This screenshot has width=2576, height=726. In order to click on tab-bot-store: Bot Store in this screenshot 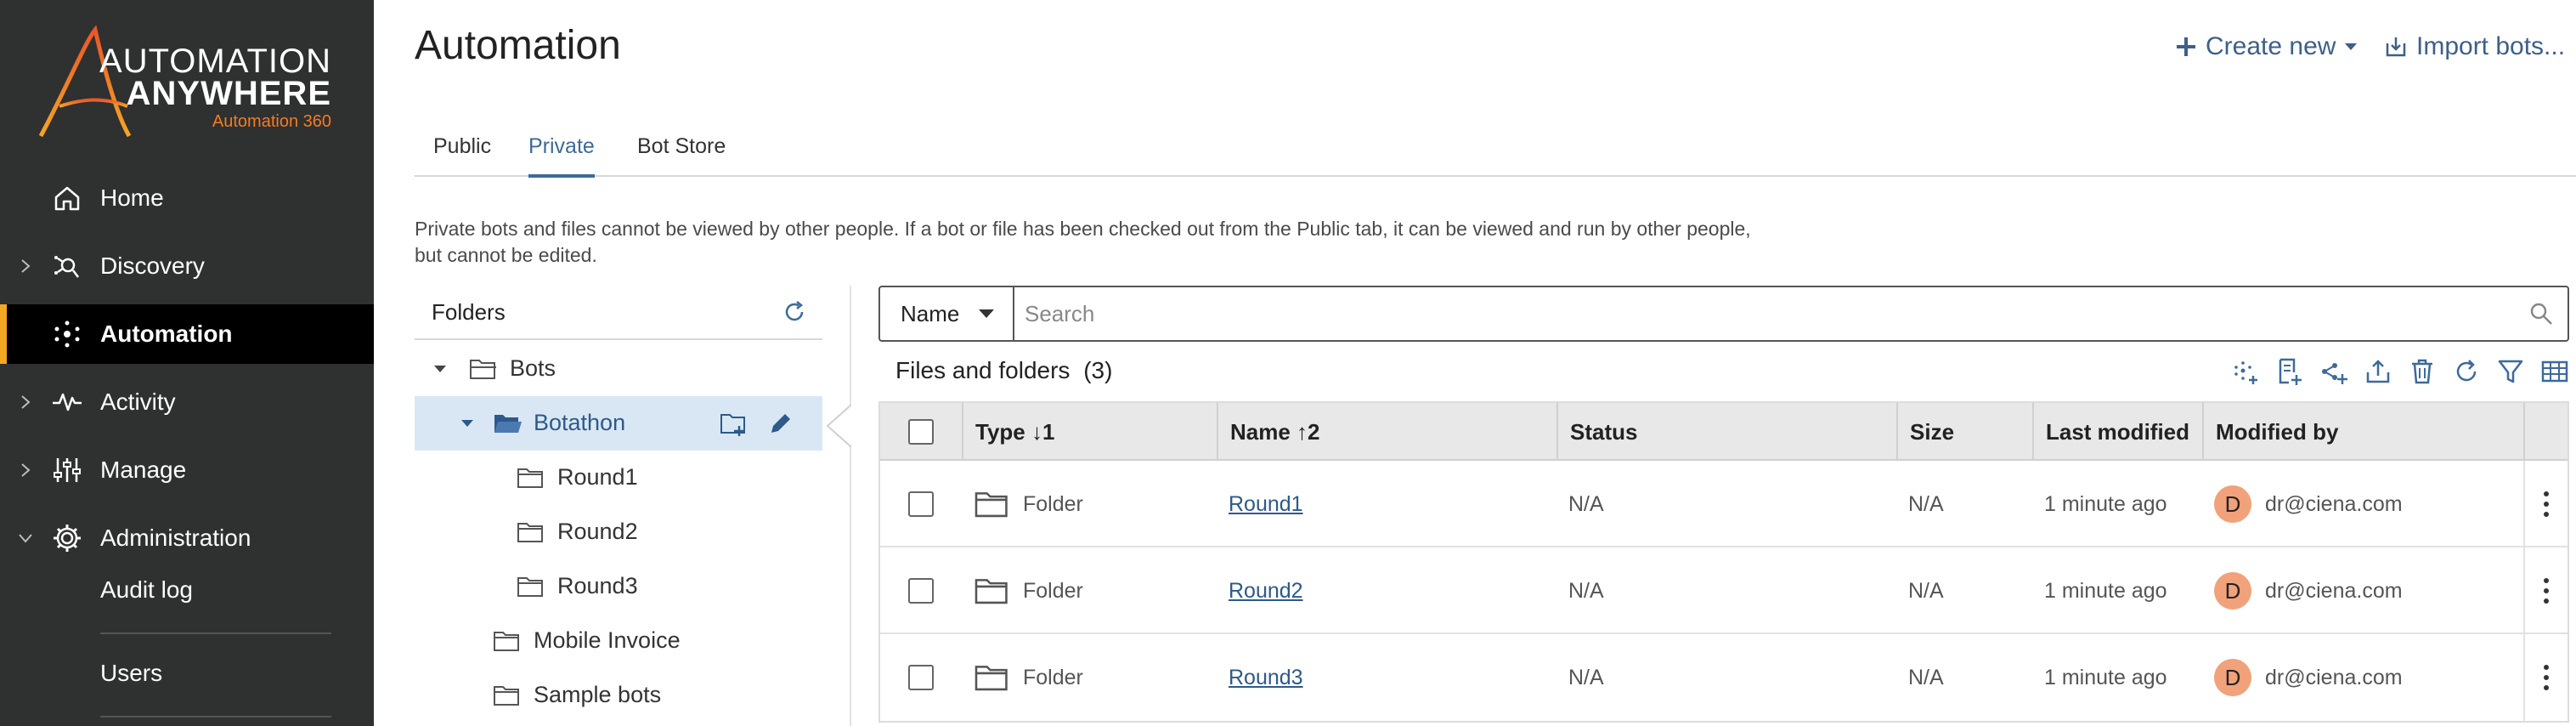, I will do `click(681, 154)`.